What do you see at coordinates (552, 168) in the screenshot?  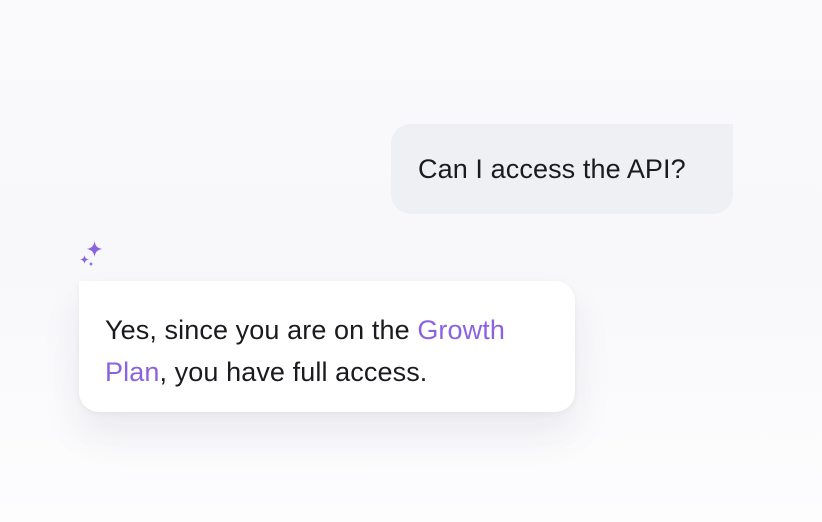 I see `user-message-text: Can I access the API?` at bounding box center [552, 168].